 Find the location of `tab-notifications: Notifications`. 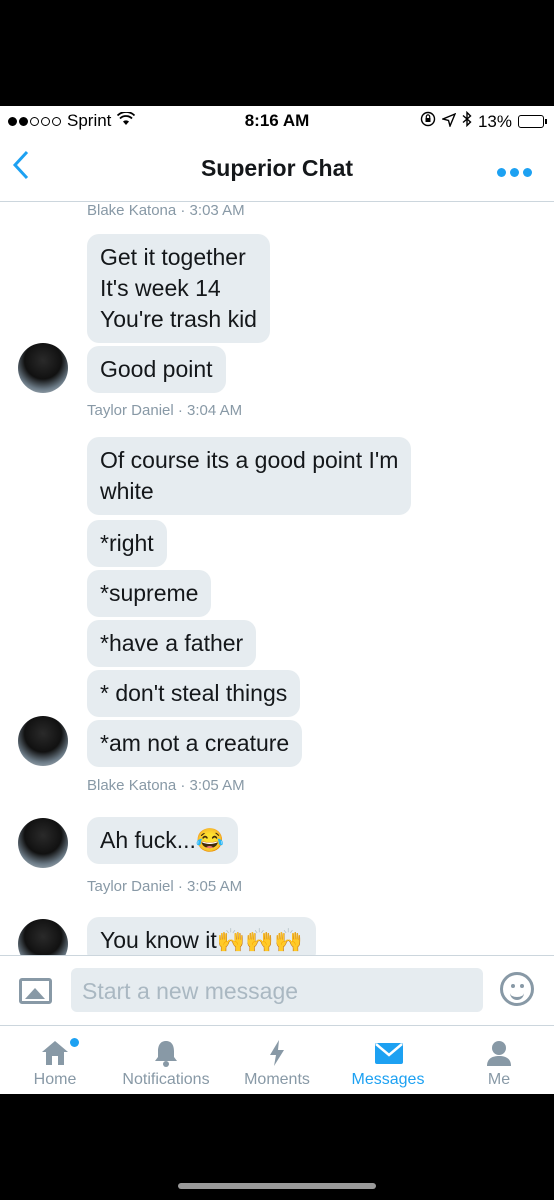

tab-notifications: Notifications is located at coordinates (166, 1060).